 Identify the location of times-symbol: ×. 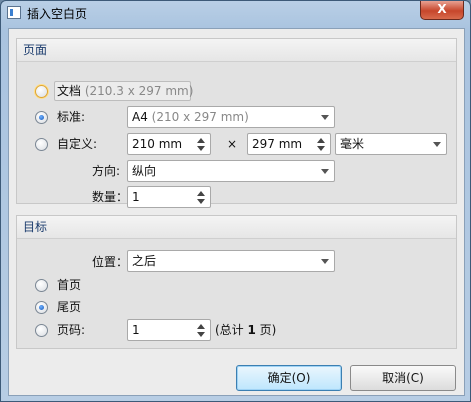
(232, 144).